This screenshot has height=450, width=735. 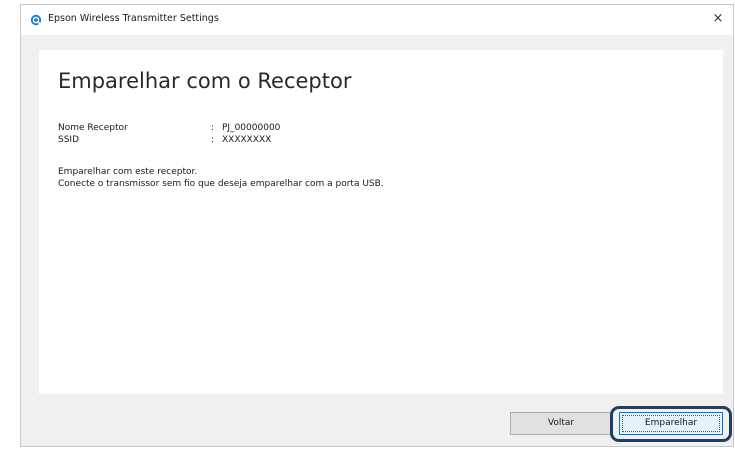 What do you see at coordinates (718, 19) in the screenshot?
I see `close-icon: ×` at bounding box center [718, 19].